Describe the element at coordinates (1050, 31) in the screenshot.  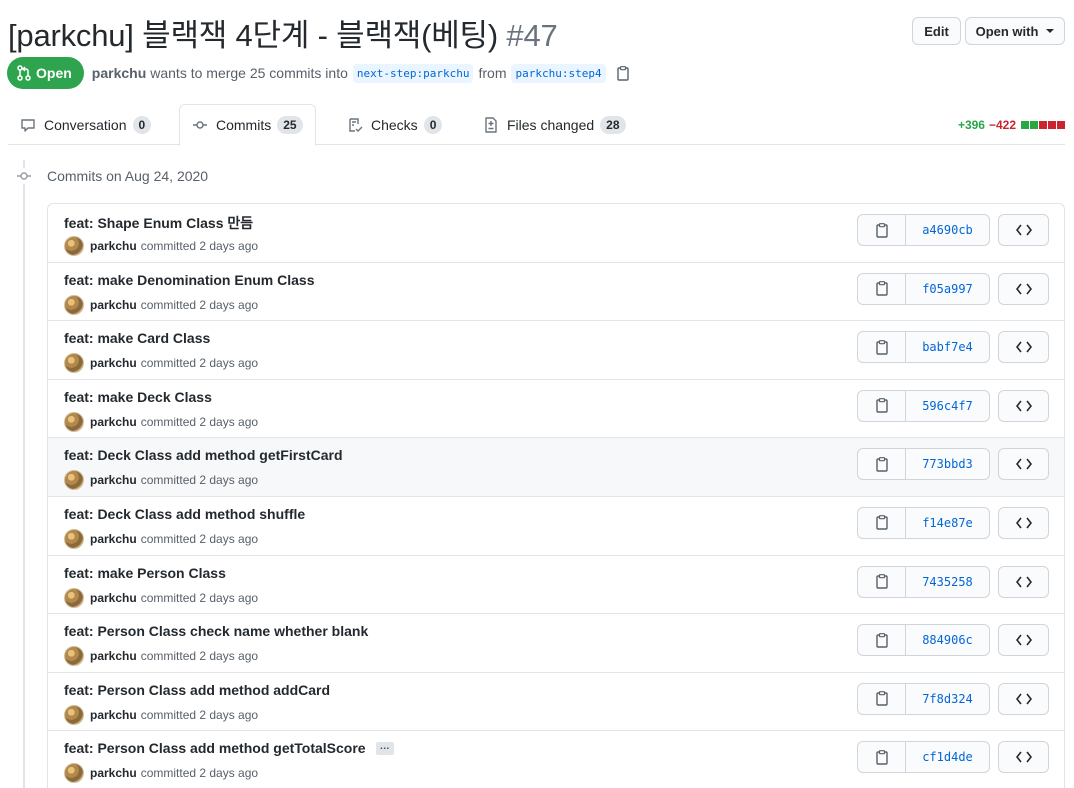
I see `chevron-down-icon` at that location.